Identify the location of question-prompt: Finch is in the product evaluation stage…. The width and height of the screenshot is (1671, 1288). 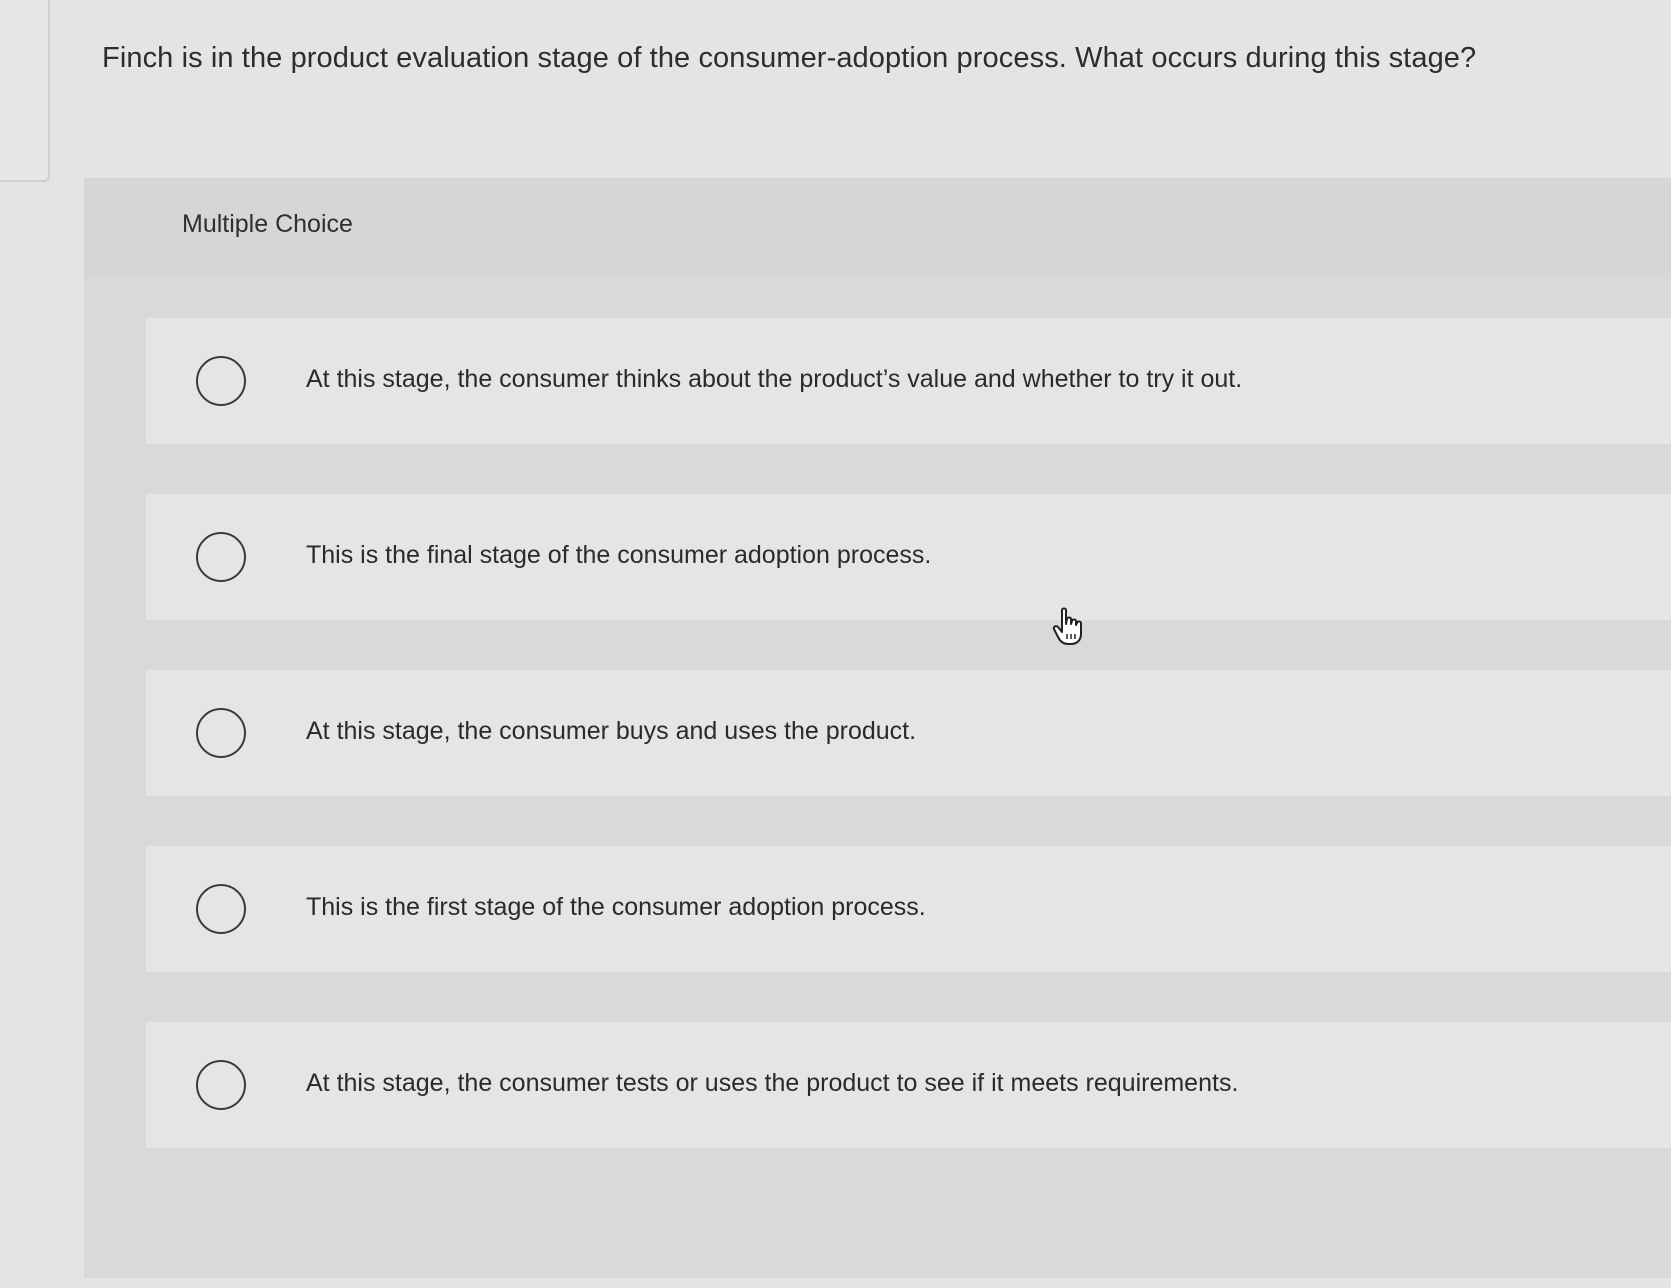
(789, 58).